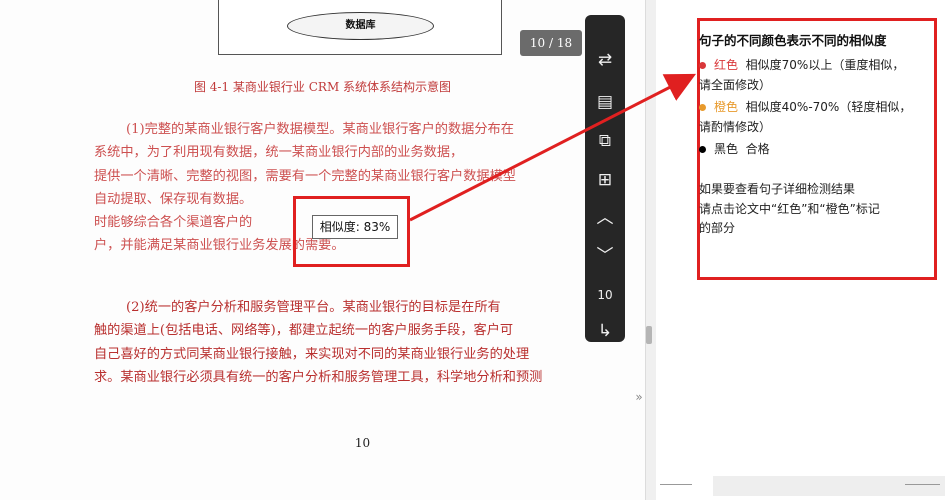  What do you see at coordinates (735, 126) in the screenshot?
I see `legend-orange-desc2: 请酌情修改）` at bounding box center [735, 126].